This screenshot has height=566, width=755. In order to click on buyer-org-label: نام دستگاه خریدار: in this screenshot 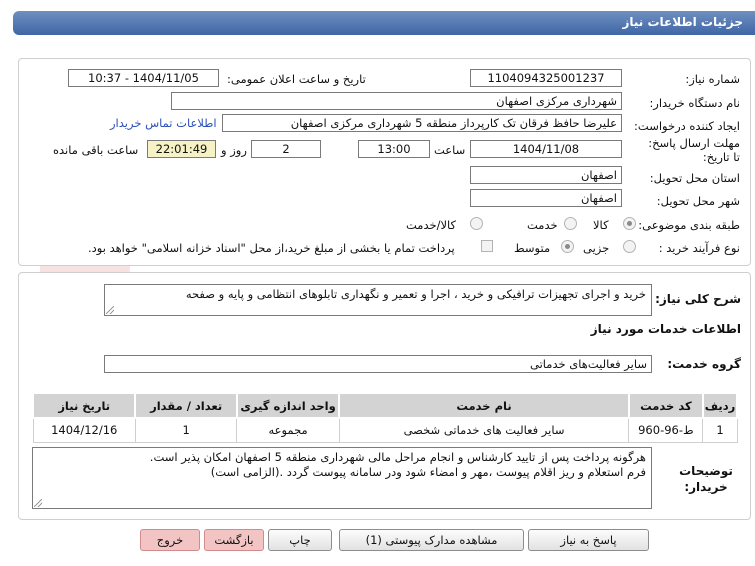, I will do `click(694, 103)`.